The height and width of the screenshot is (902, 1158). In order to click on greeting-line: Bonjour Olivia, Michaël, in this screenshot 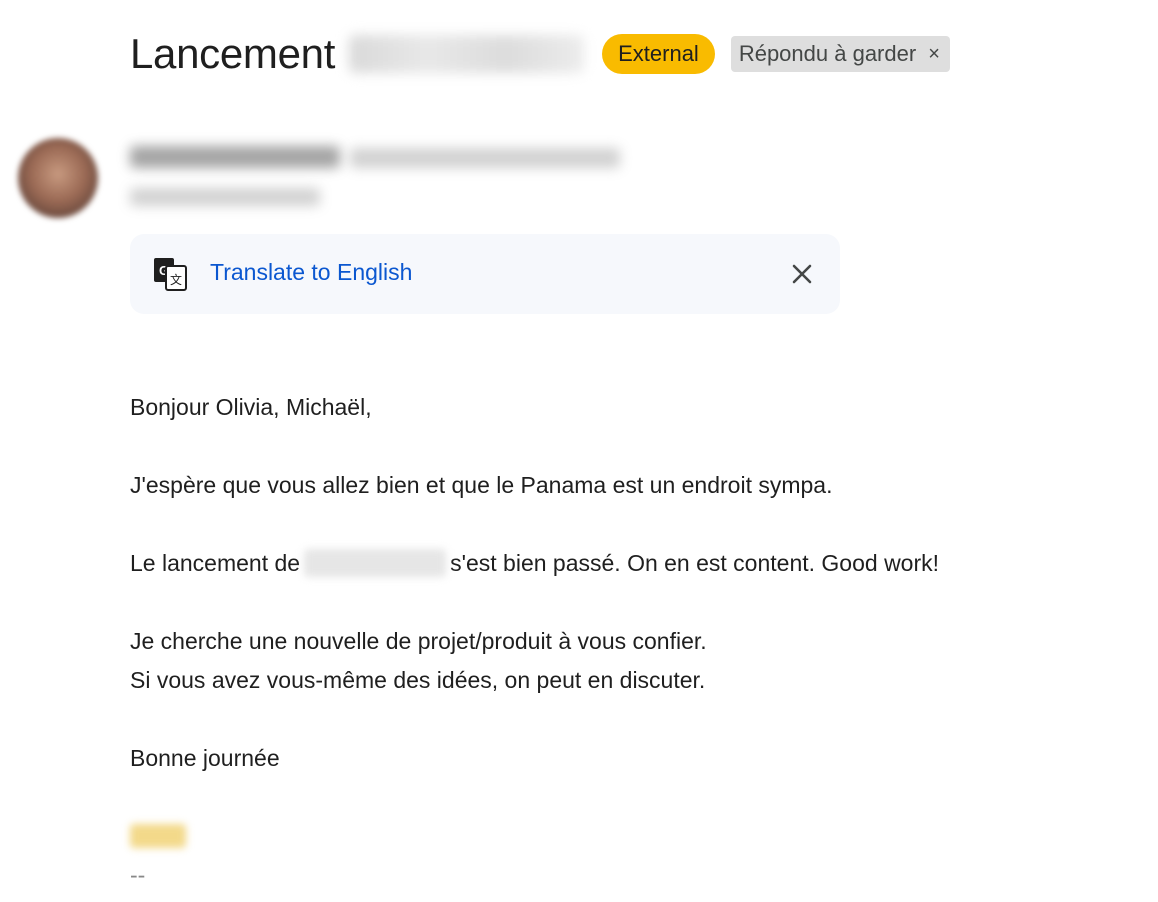, I will do `click(251, 407)`.